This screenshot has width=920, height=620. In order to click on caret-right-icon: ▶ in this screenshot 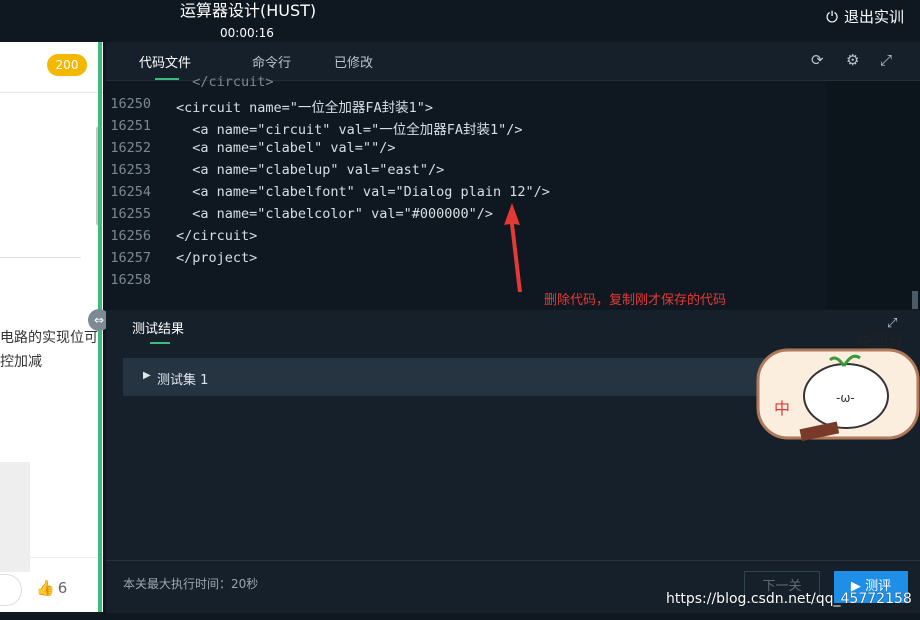, I will do `click(147, 375)`.